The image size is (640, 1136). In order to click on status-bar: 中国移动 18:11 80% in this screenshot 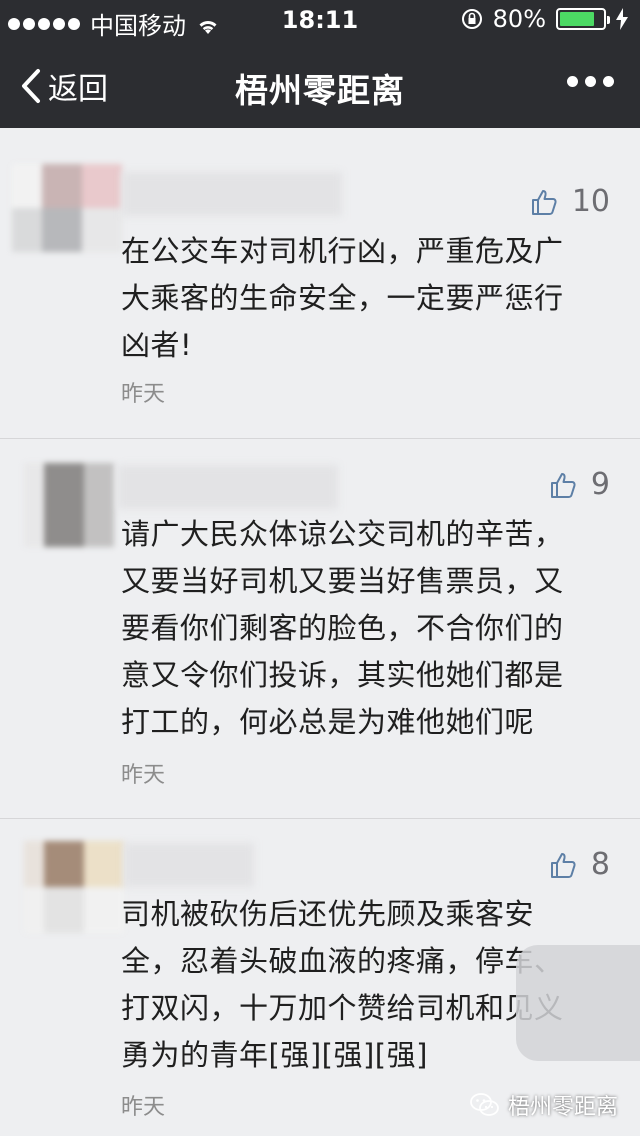, I will do `click(320, 20)`.